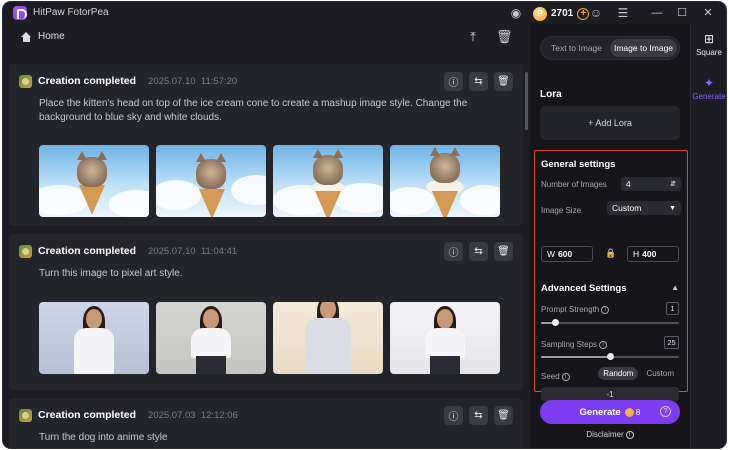 Image resolution: width=729 pixels, height=450 pixels. What do you see at coordinates (526, 101) in the screenshot?
I see `feed-scrollbar` at bounding box center [526, 101].